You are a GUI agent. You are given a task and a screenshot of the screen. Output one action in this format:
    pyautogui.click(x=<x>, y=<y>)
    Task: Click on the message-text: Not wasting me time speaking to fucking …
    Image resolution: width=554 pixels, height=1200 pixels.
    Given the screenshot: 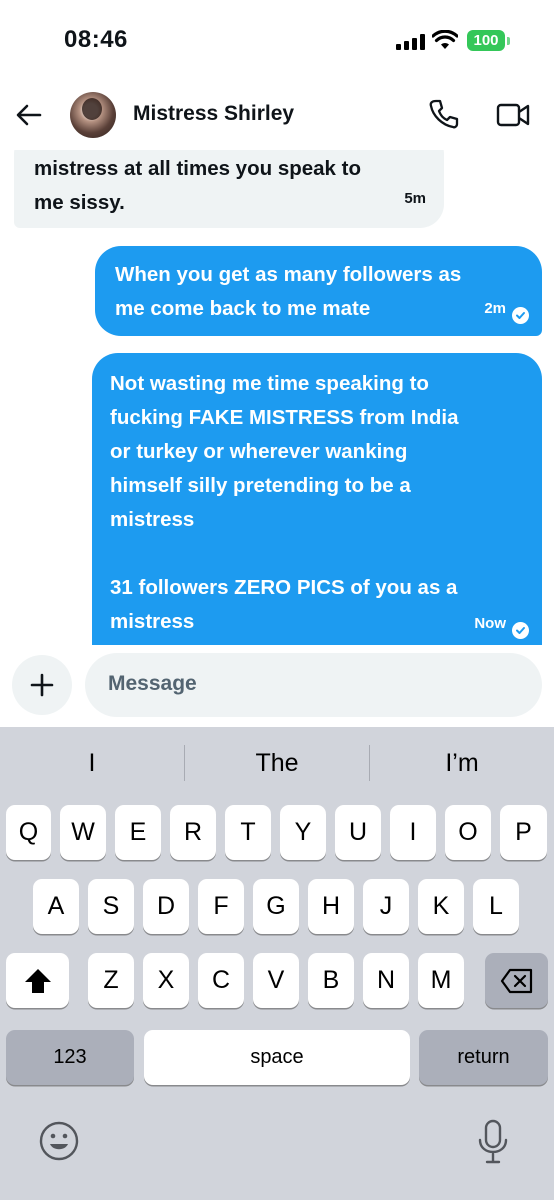 What is the action you would take?
    pyautogui.click(x=284, y=502)
    